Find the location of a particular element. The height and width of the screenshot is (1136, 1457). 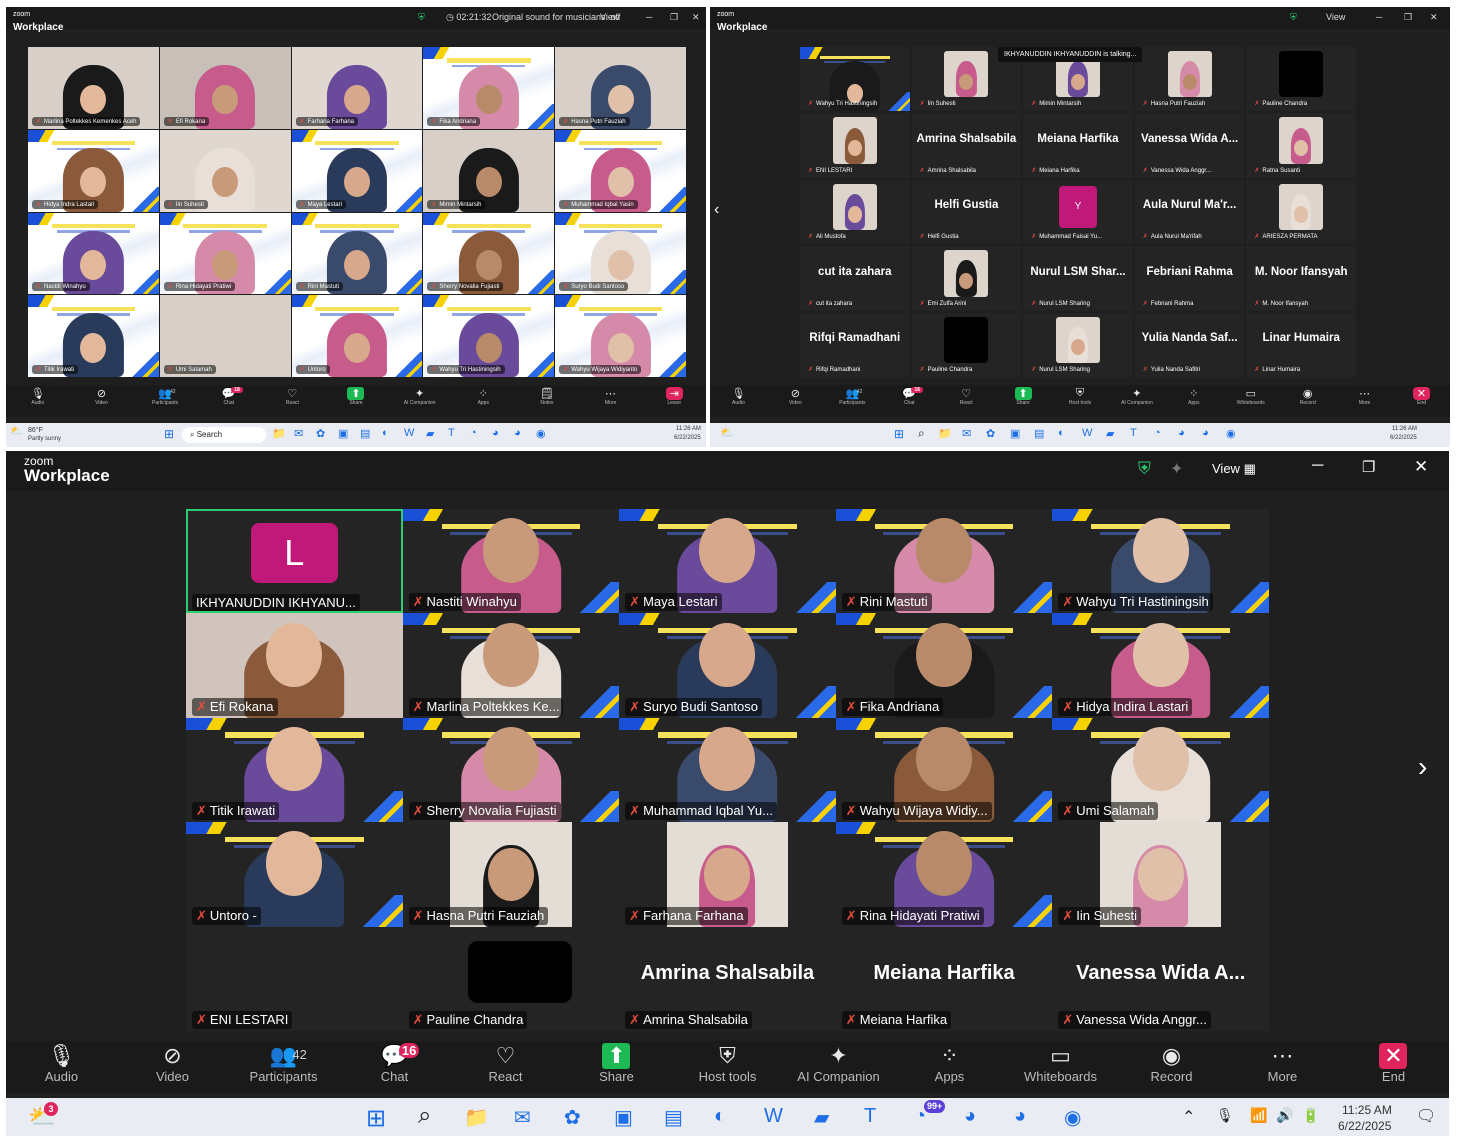

chrome-icon: ◕ is located at coordinates (495, 433).